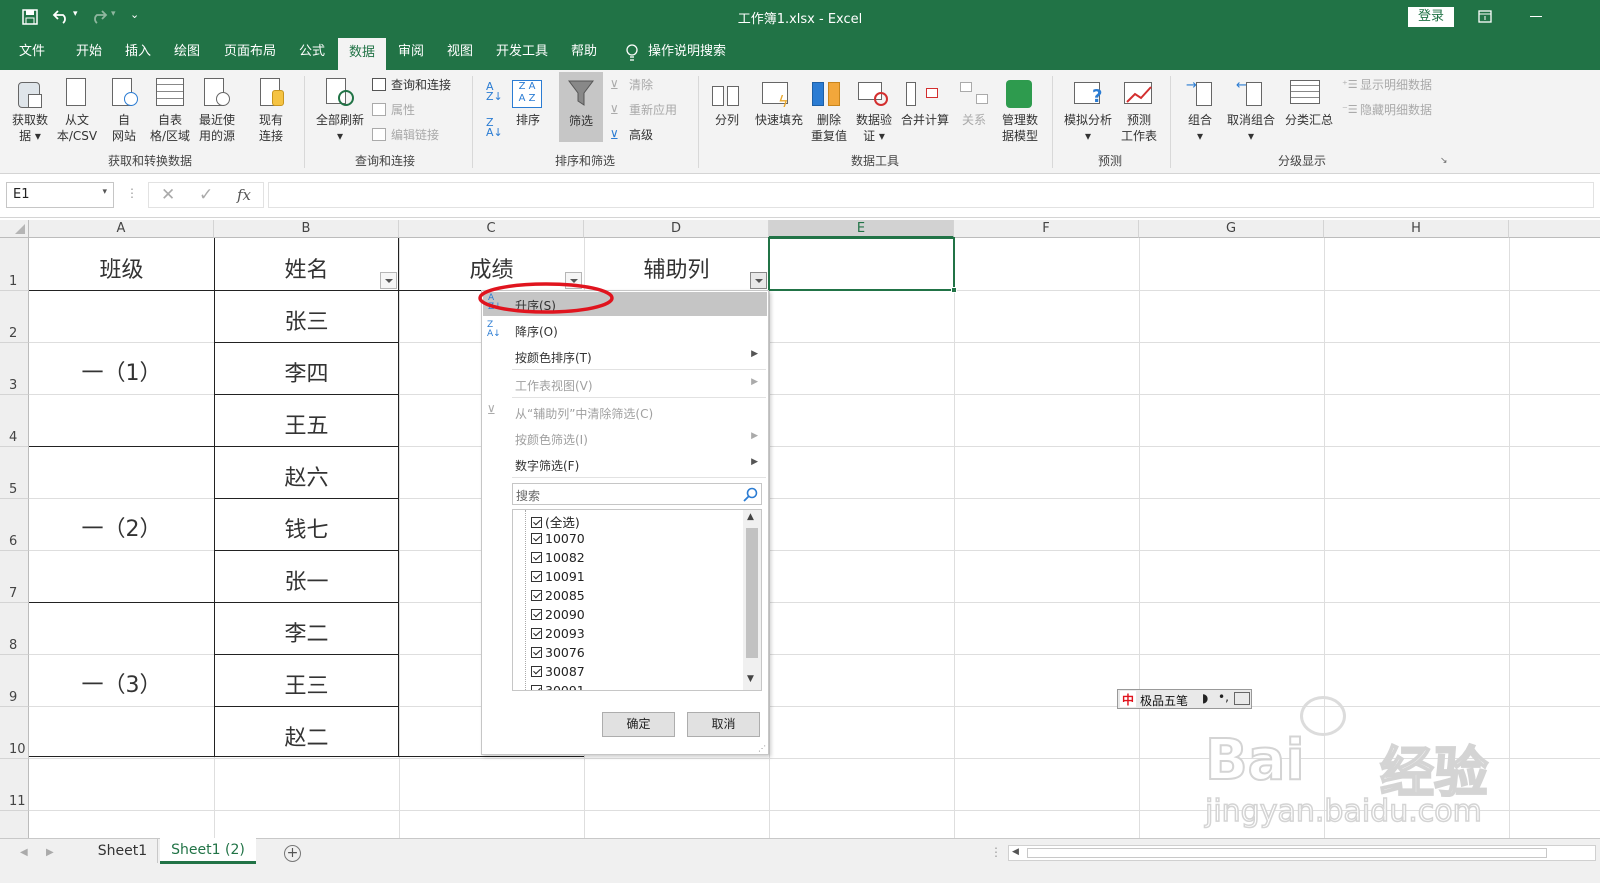 This screenshot has width=1600, height=883. What do you see at coordinates (727, 120) in the screenshot?
I see `text-to-columns-button: 分列` at bounding box center [727, 120].